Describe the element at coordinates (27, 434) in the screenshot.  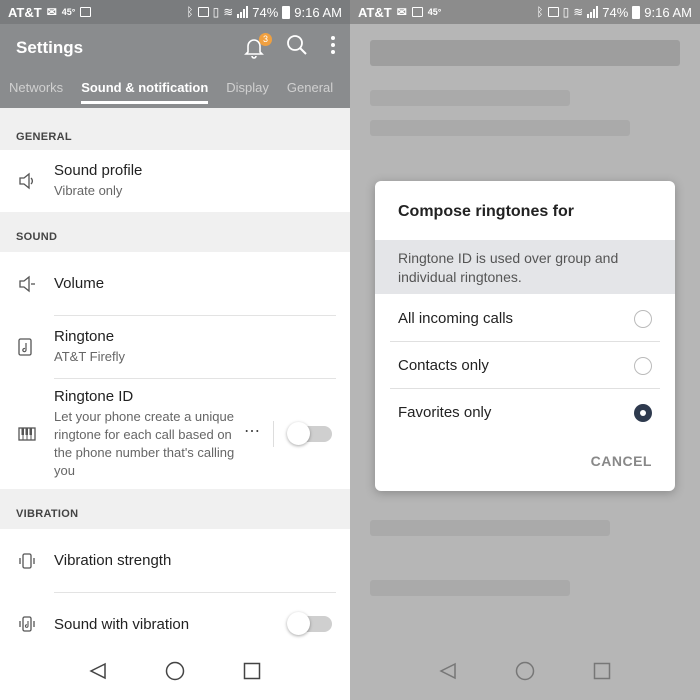
I see `piano-keys-icon` at that location.